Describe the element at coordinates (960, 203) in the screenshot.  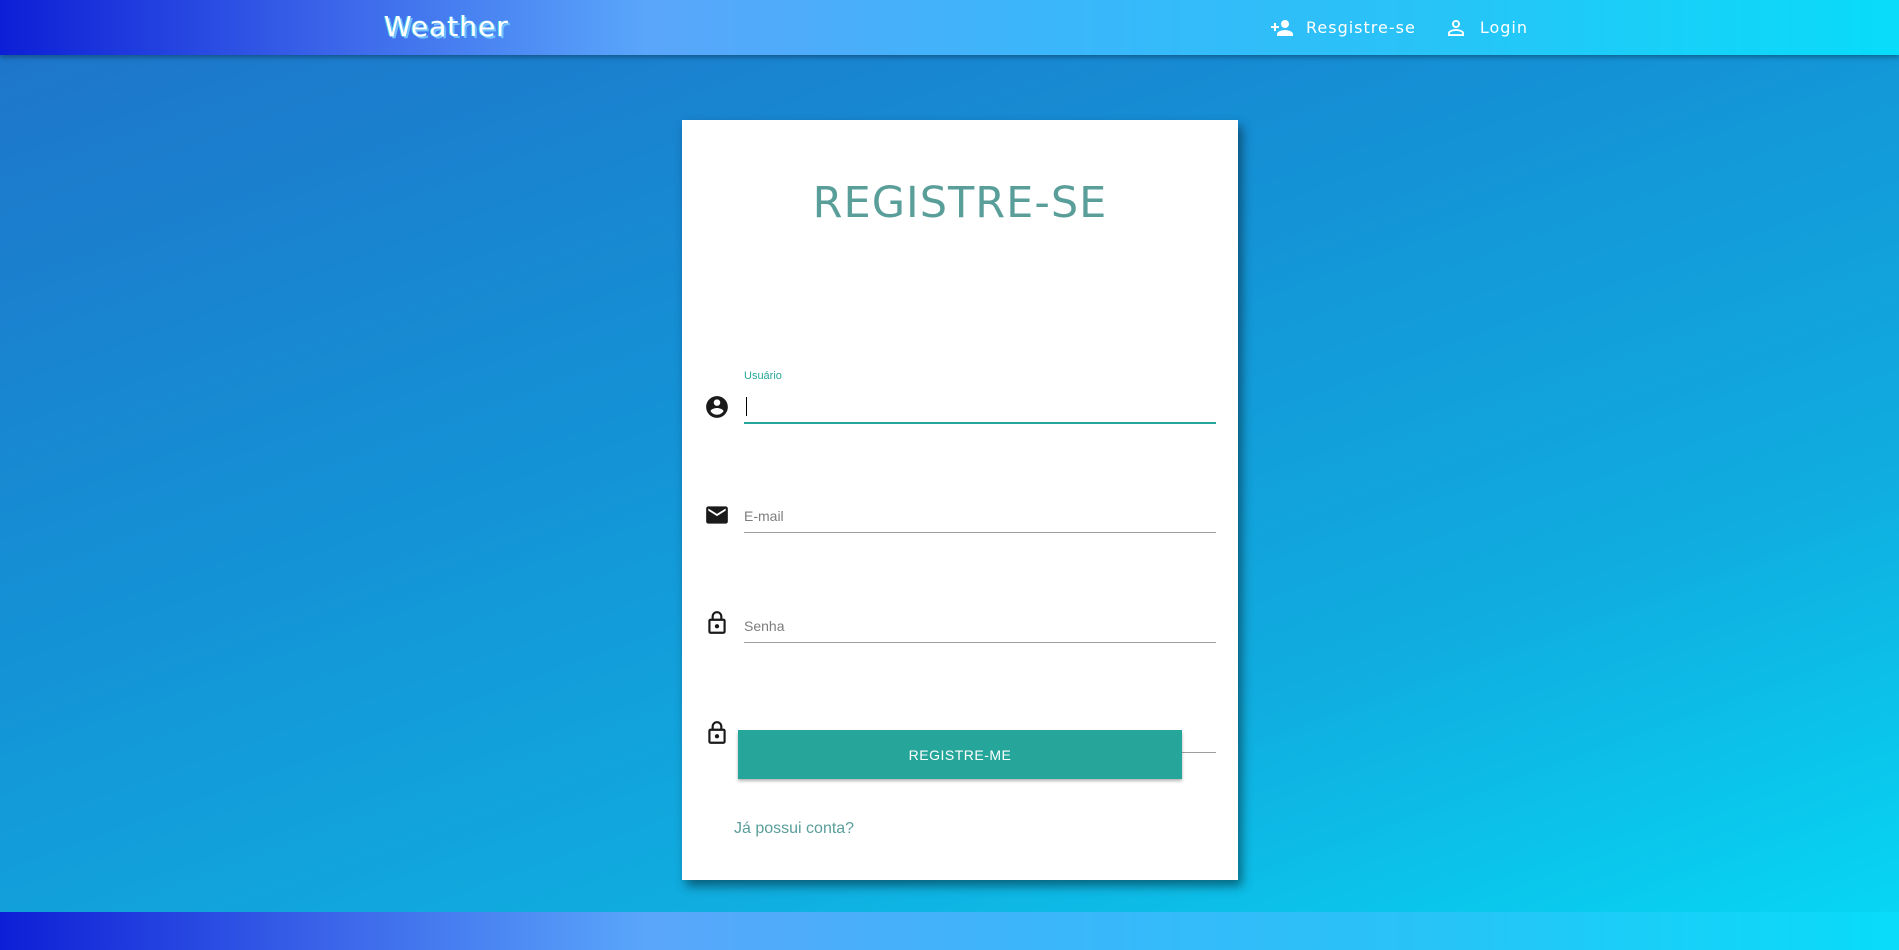
I see `page-title: REGISTRE-SE` at that location.